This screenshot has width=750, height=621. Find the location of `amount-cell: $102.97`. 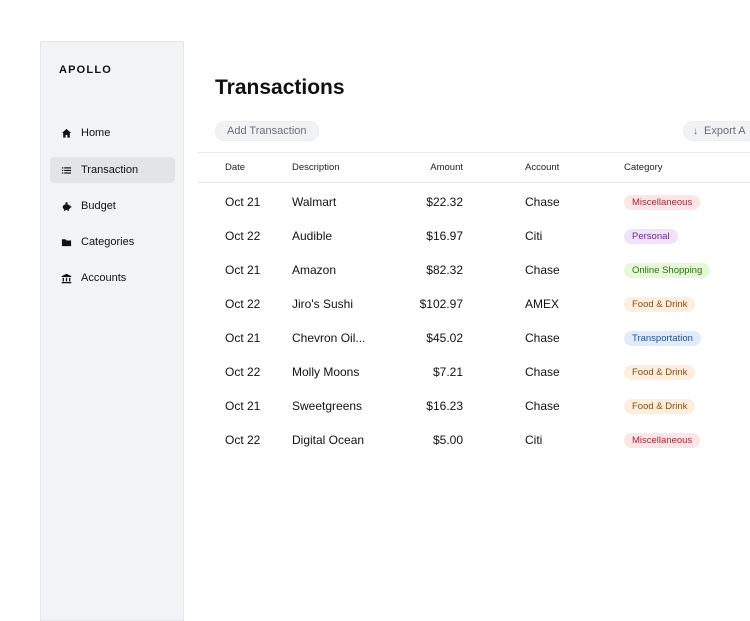

amount-cell: $102.97 is located at coordinates (441, 304).